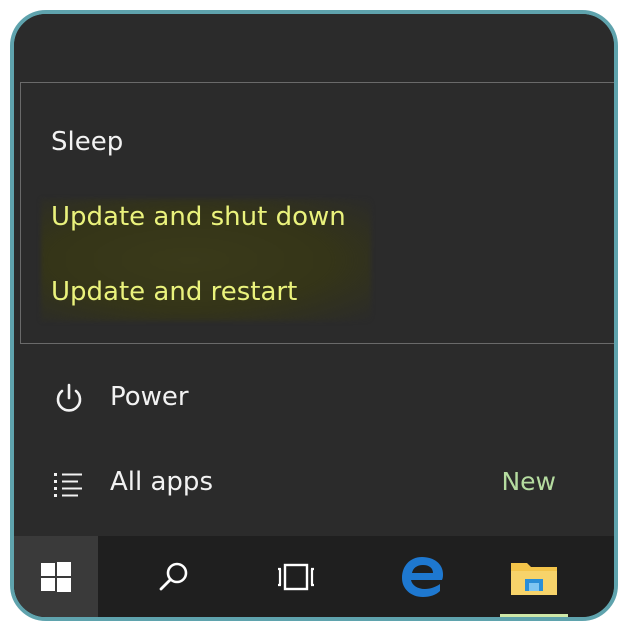 This screenshot has width=628, height=630. Describe the element at coordinates (314, 485) in the screenshot. I see `all-apps-button: All apps New` at that location.